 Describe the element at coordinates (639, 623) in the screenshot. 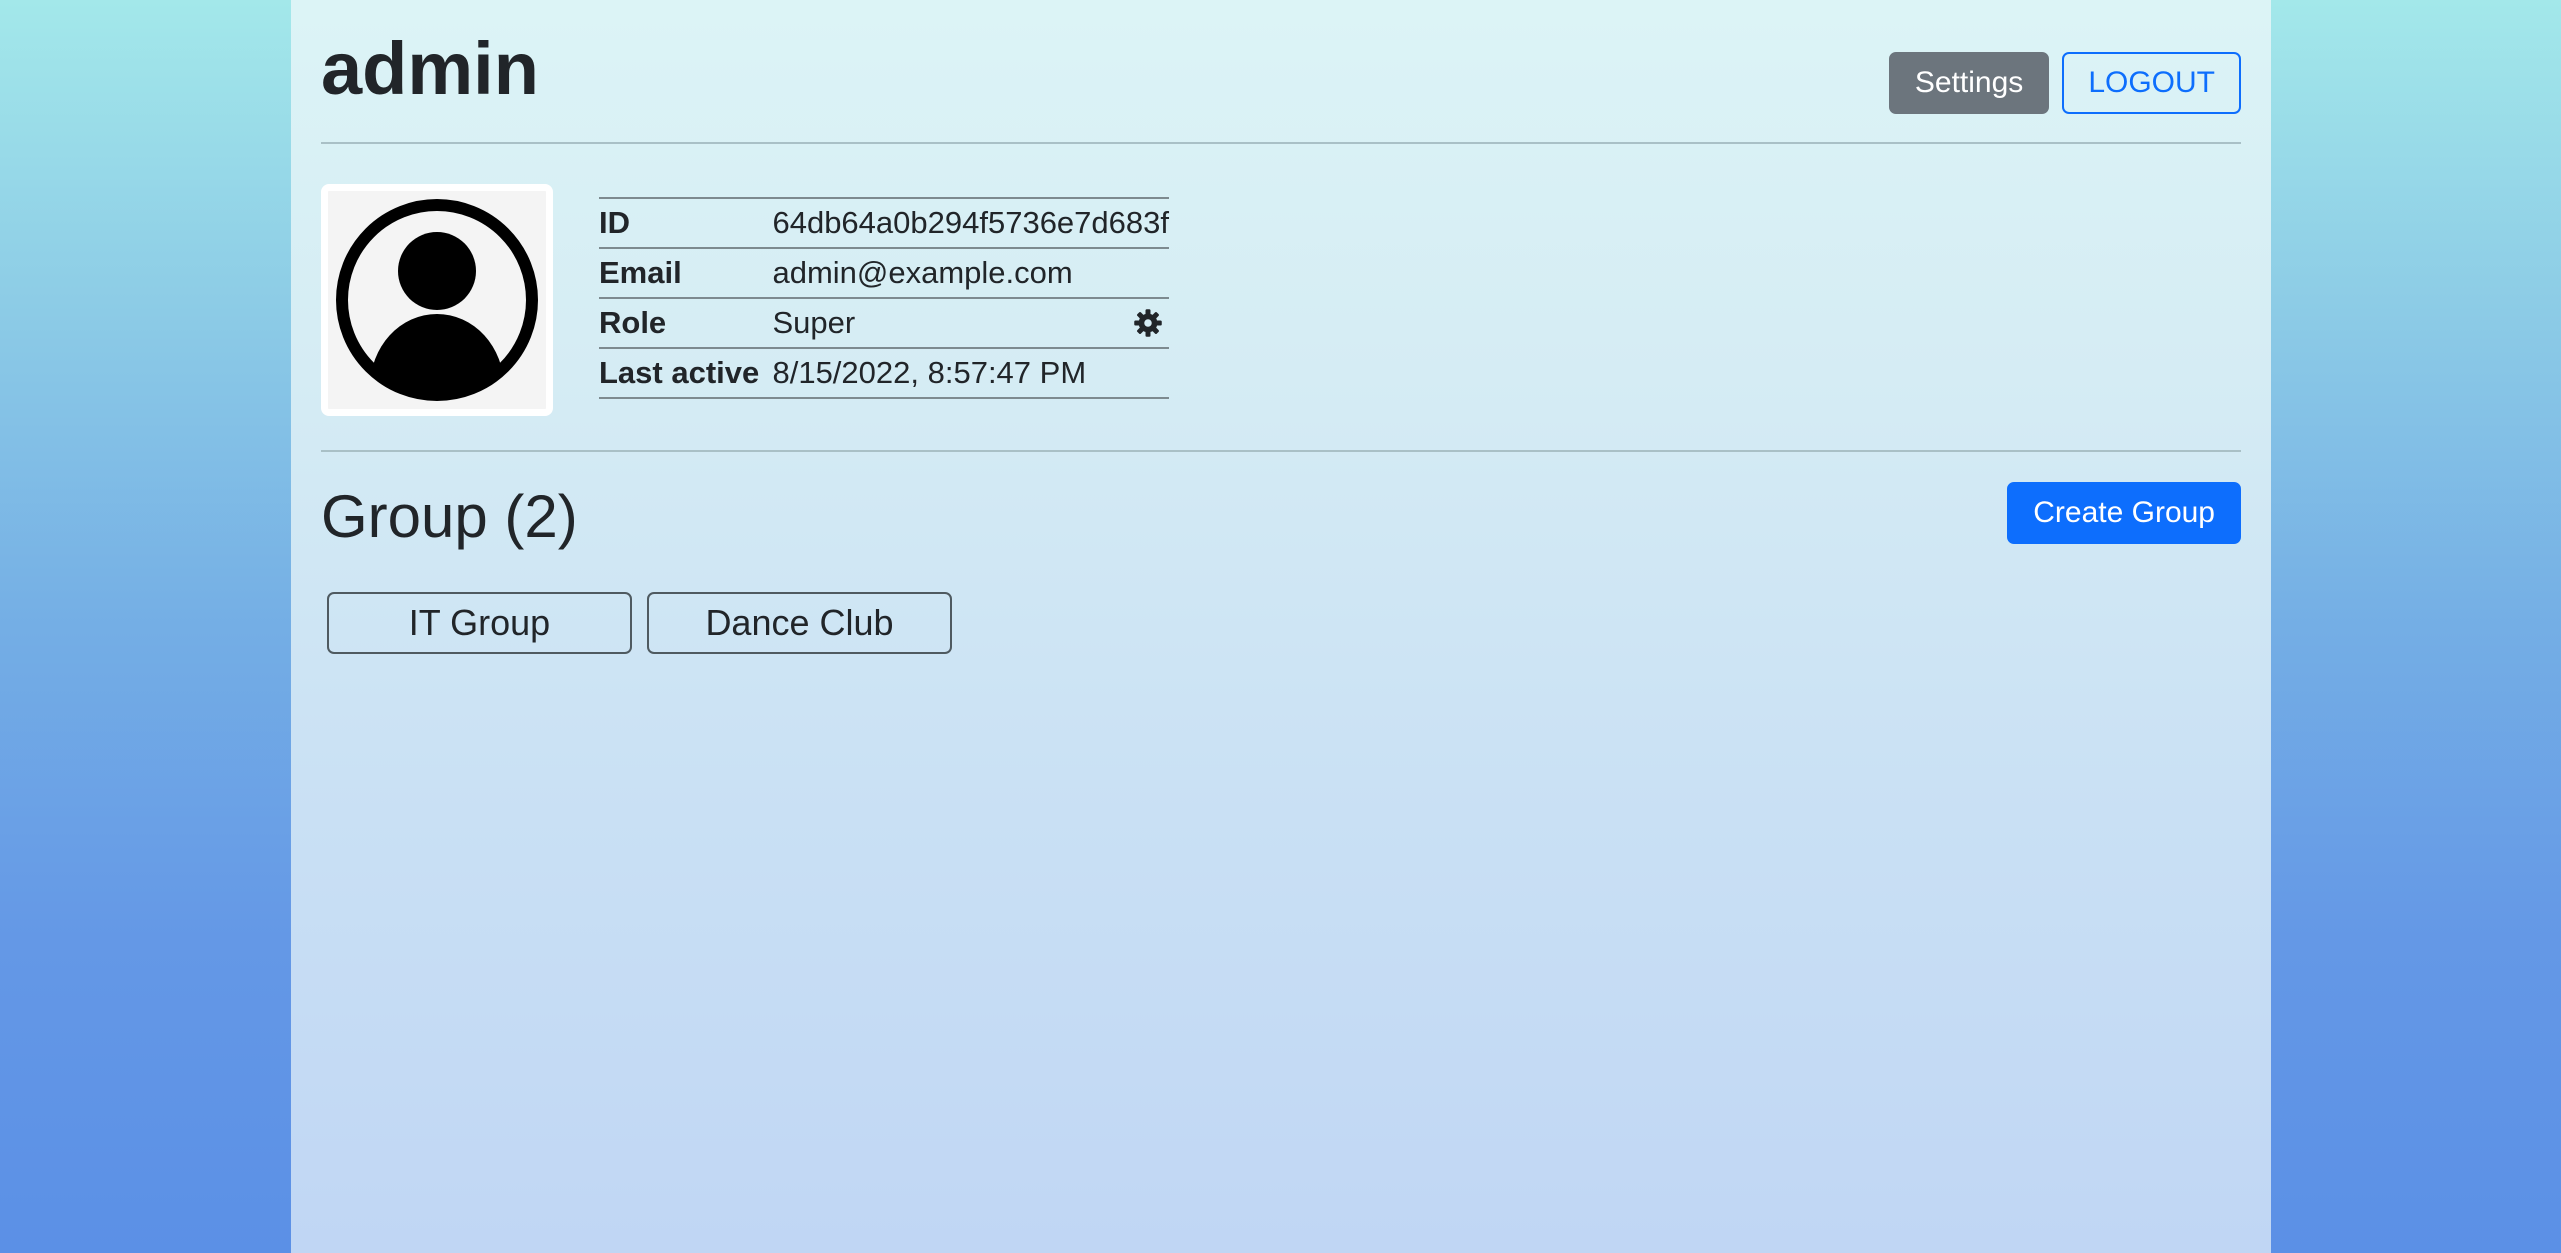

I see `group-list: IT Group Dance Club` at that location.